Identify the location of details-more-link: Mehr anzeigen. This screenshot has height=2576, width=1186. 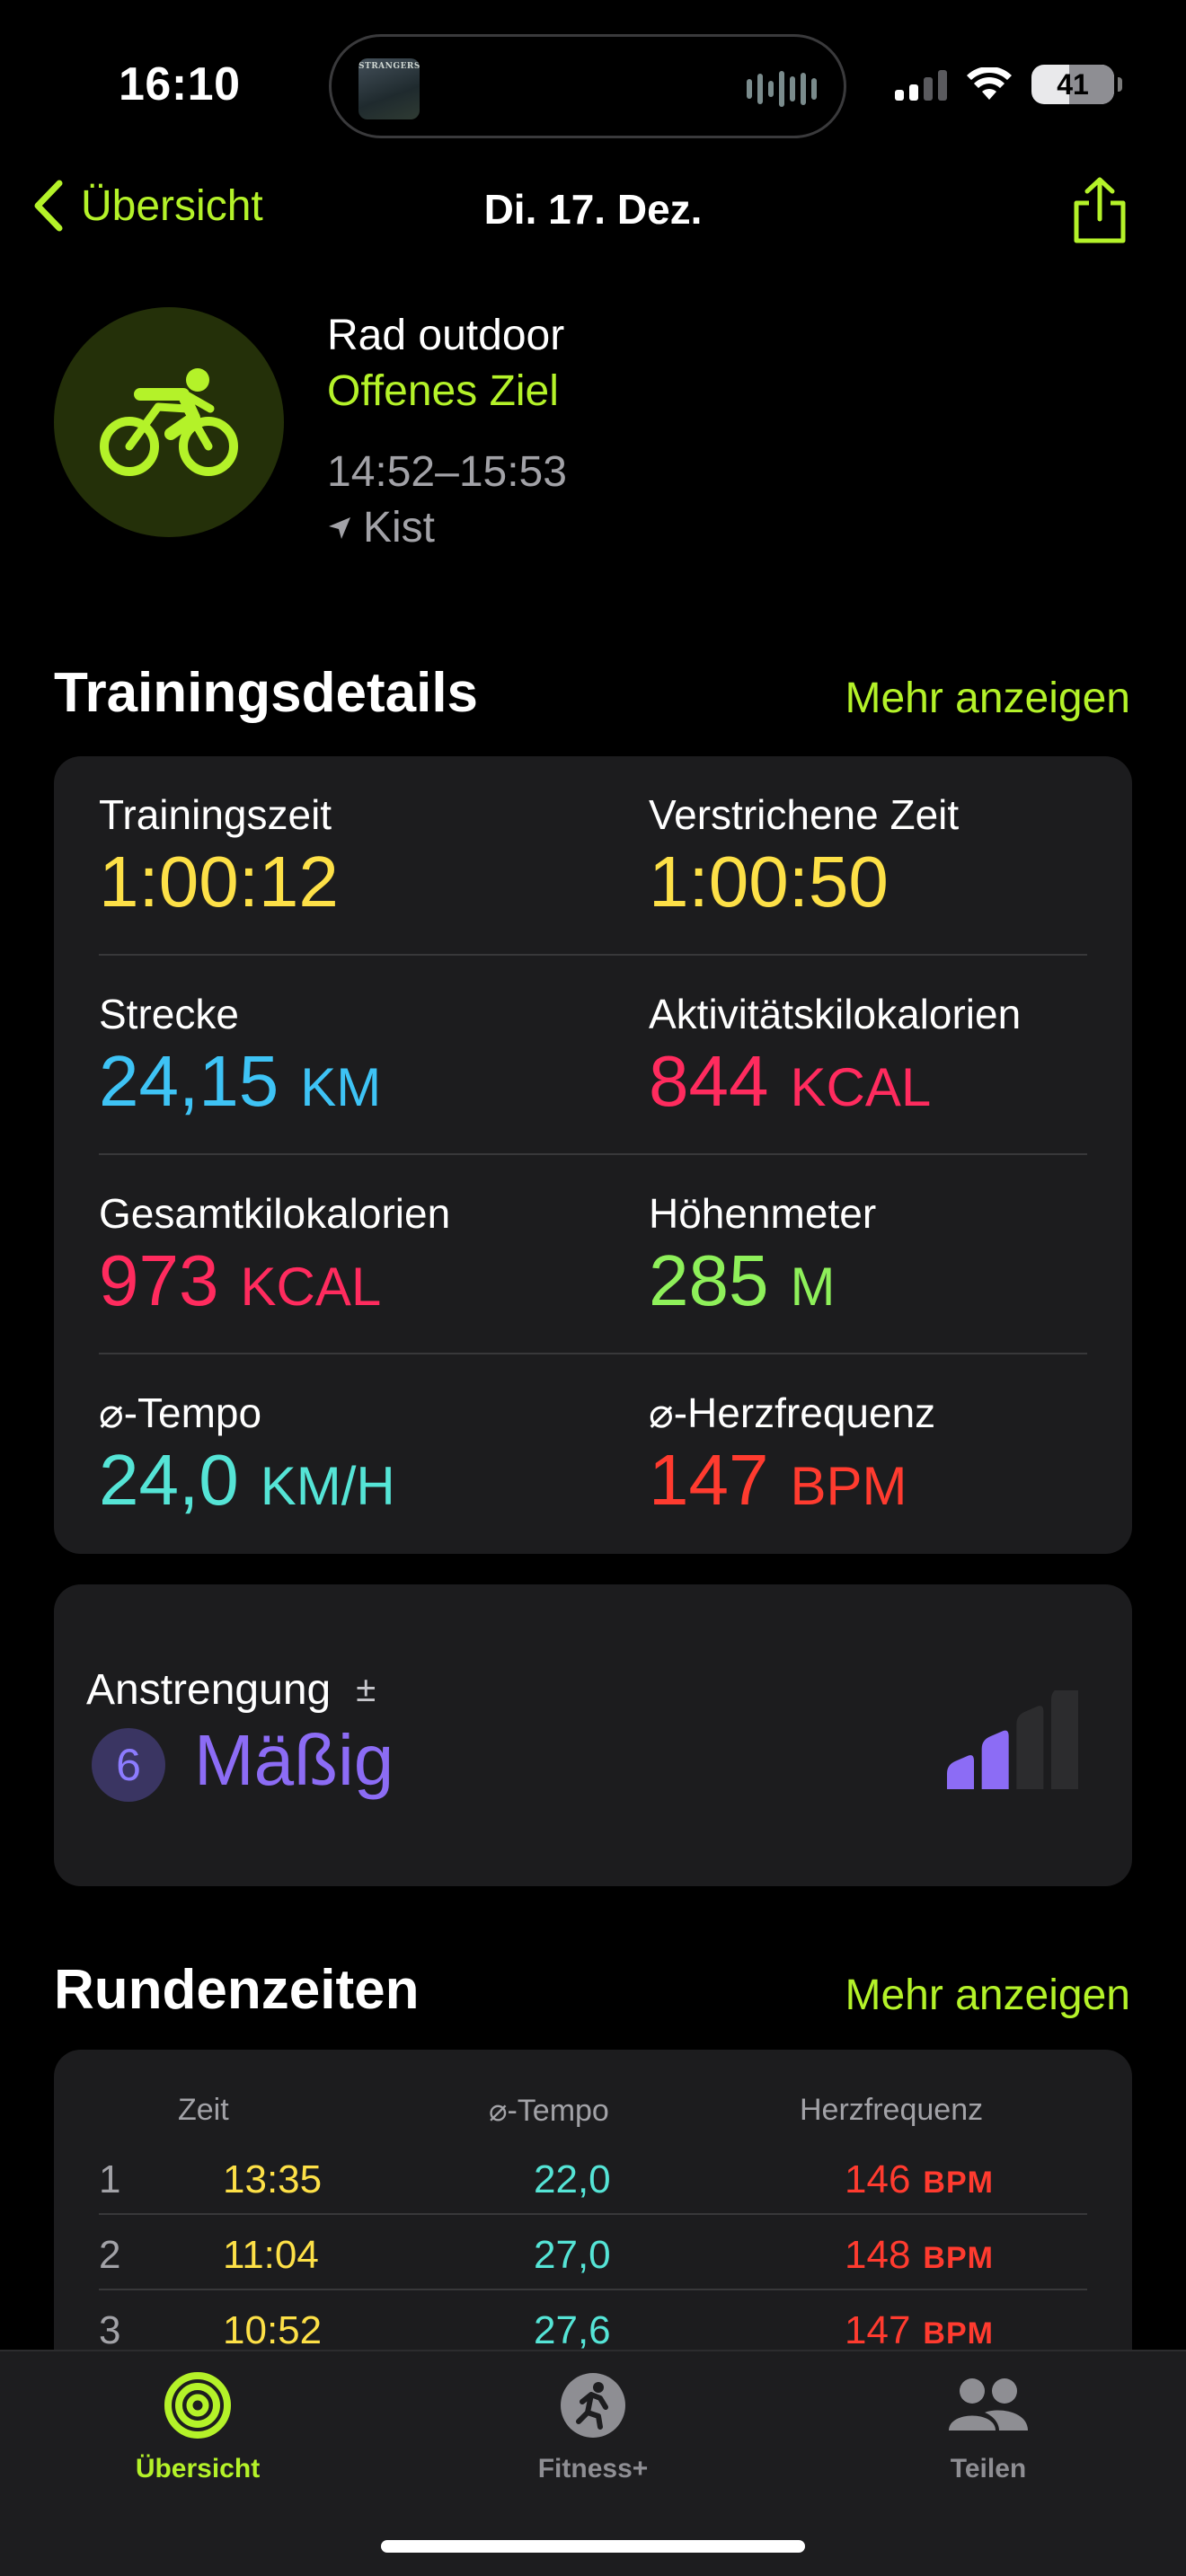
(987, 698).